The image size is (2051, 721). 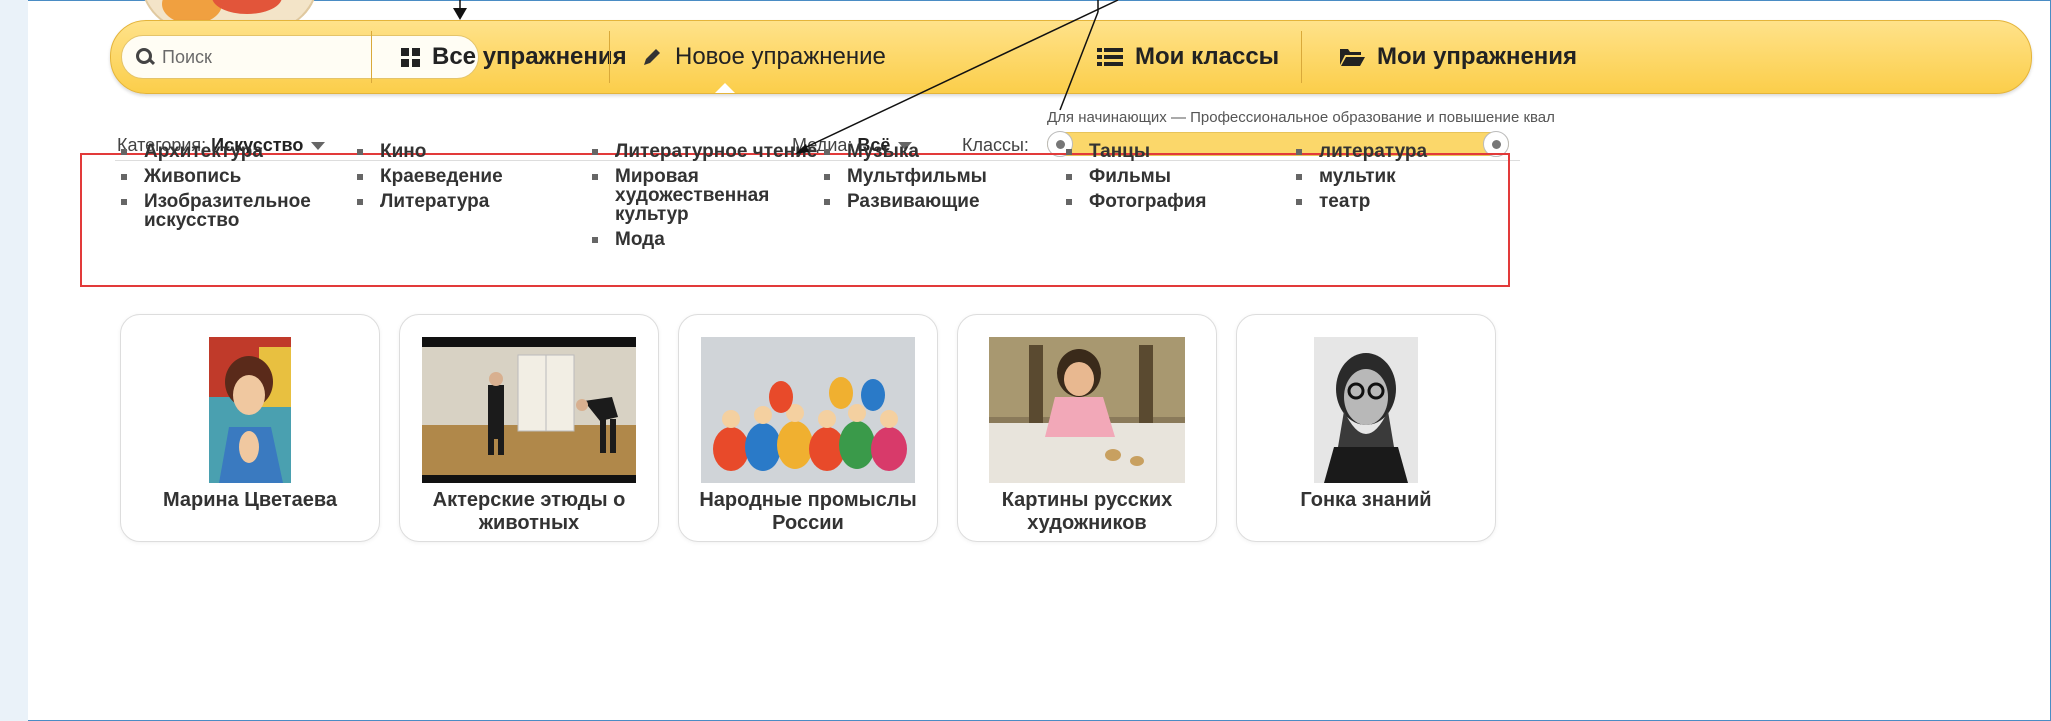 What do you see at coordinates (1352, 57) in the screenshot?
I see `folder-icon` at bounding box center [1352, 57].